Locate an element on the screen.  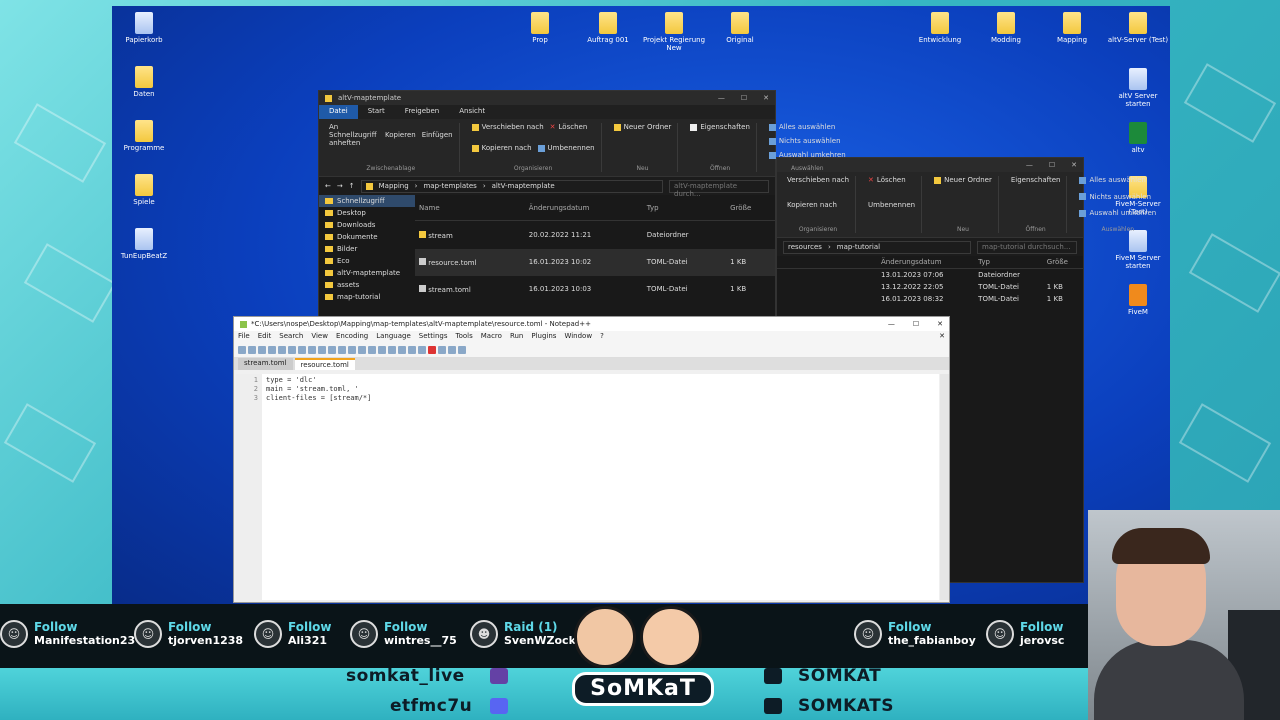
nav-item-pictures: Bilder is located at coordinates (367, 249).